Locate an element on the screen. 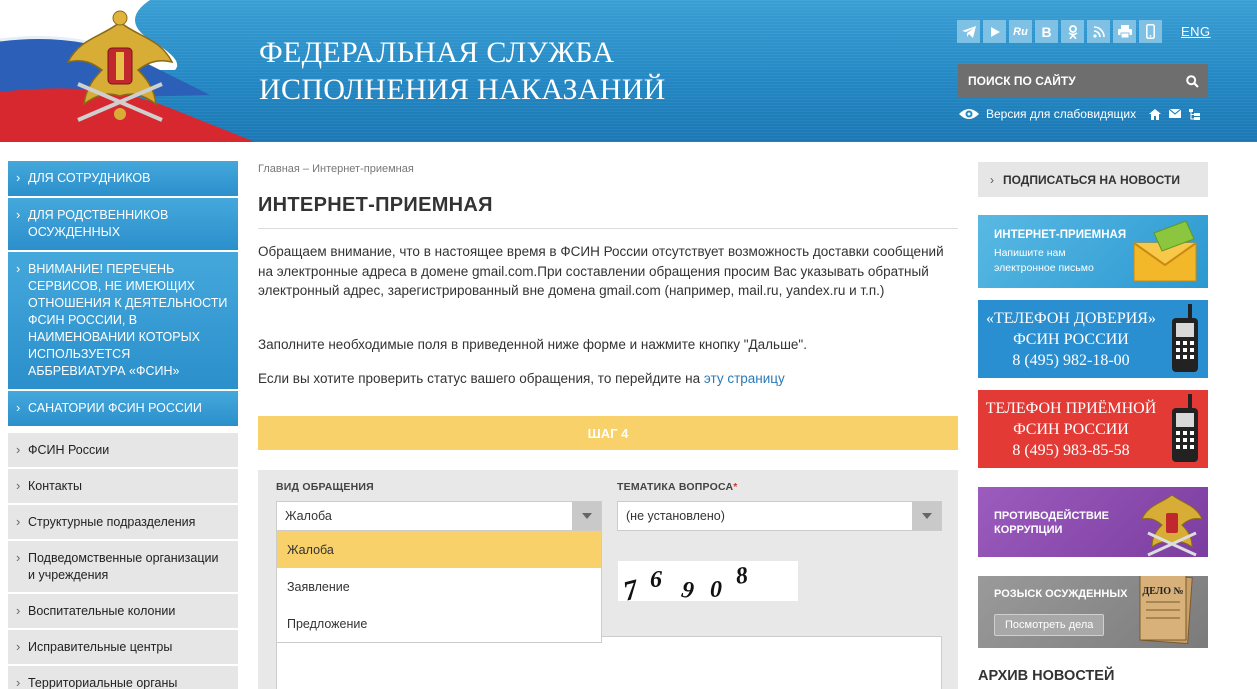 The height and width of the screenshot is (689, 1257). reception-phone-number: 8 (495) 983-85-58 is located at coordinates (1071, 450).